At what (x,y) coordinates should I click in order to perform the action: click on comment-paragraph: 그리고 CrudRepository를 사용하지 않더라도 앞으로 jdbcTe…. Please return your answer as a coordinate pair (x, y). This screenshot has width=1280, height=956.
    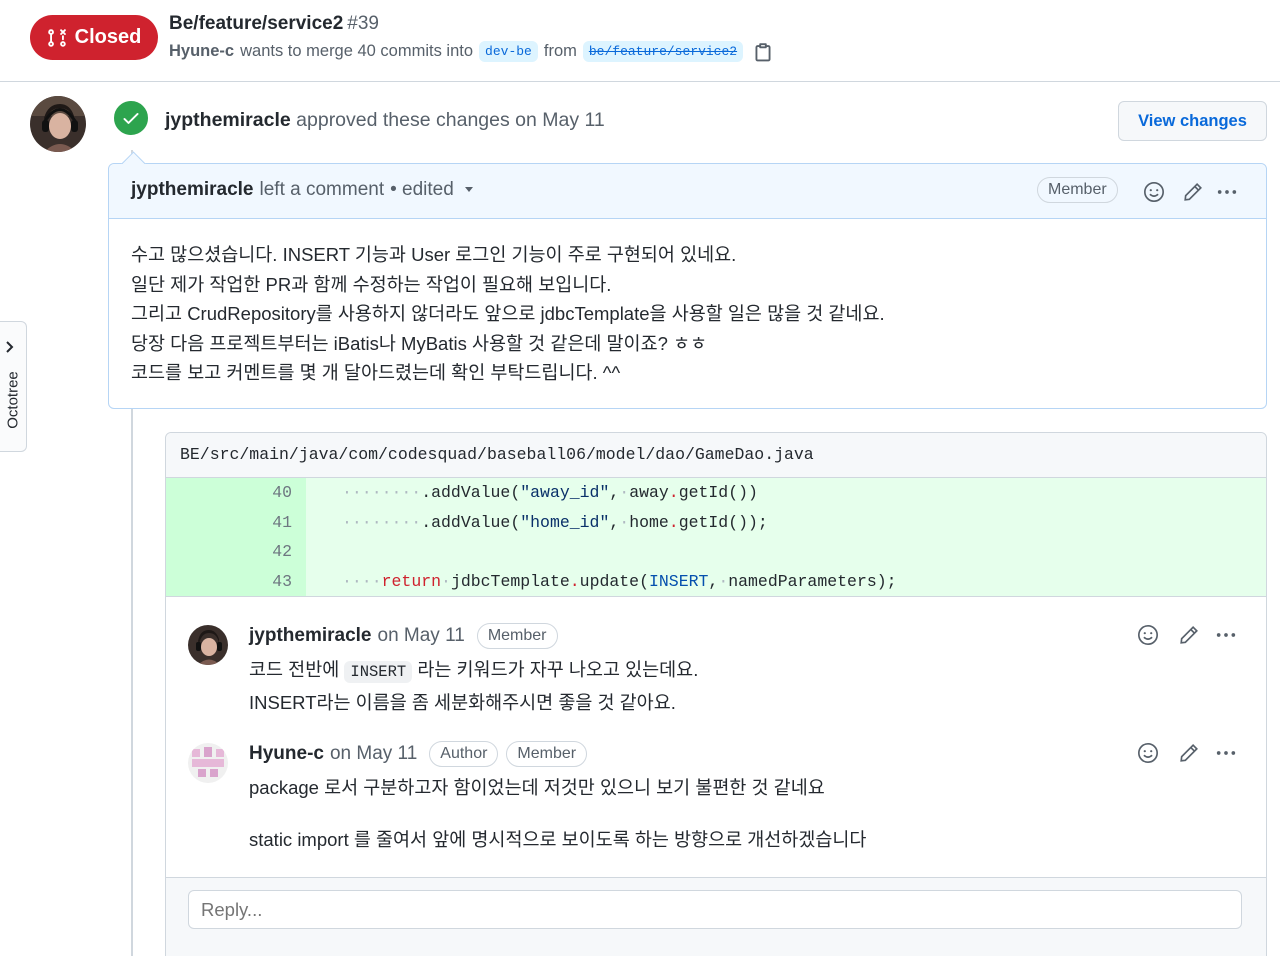
    Looking at the image, I should click on (508, 313).